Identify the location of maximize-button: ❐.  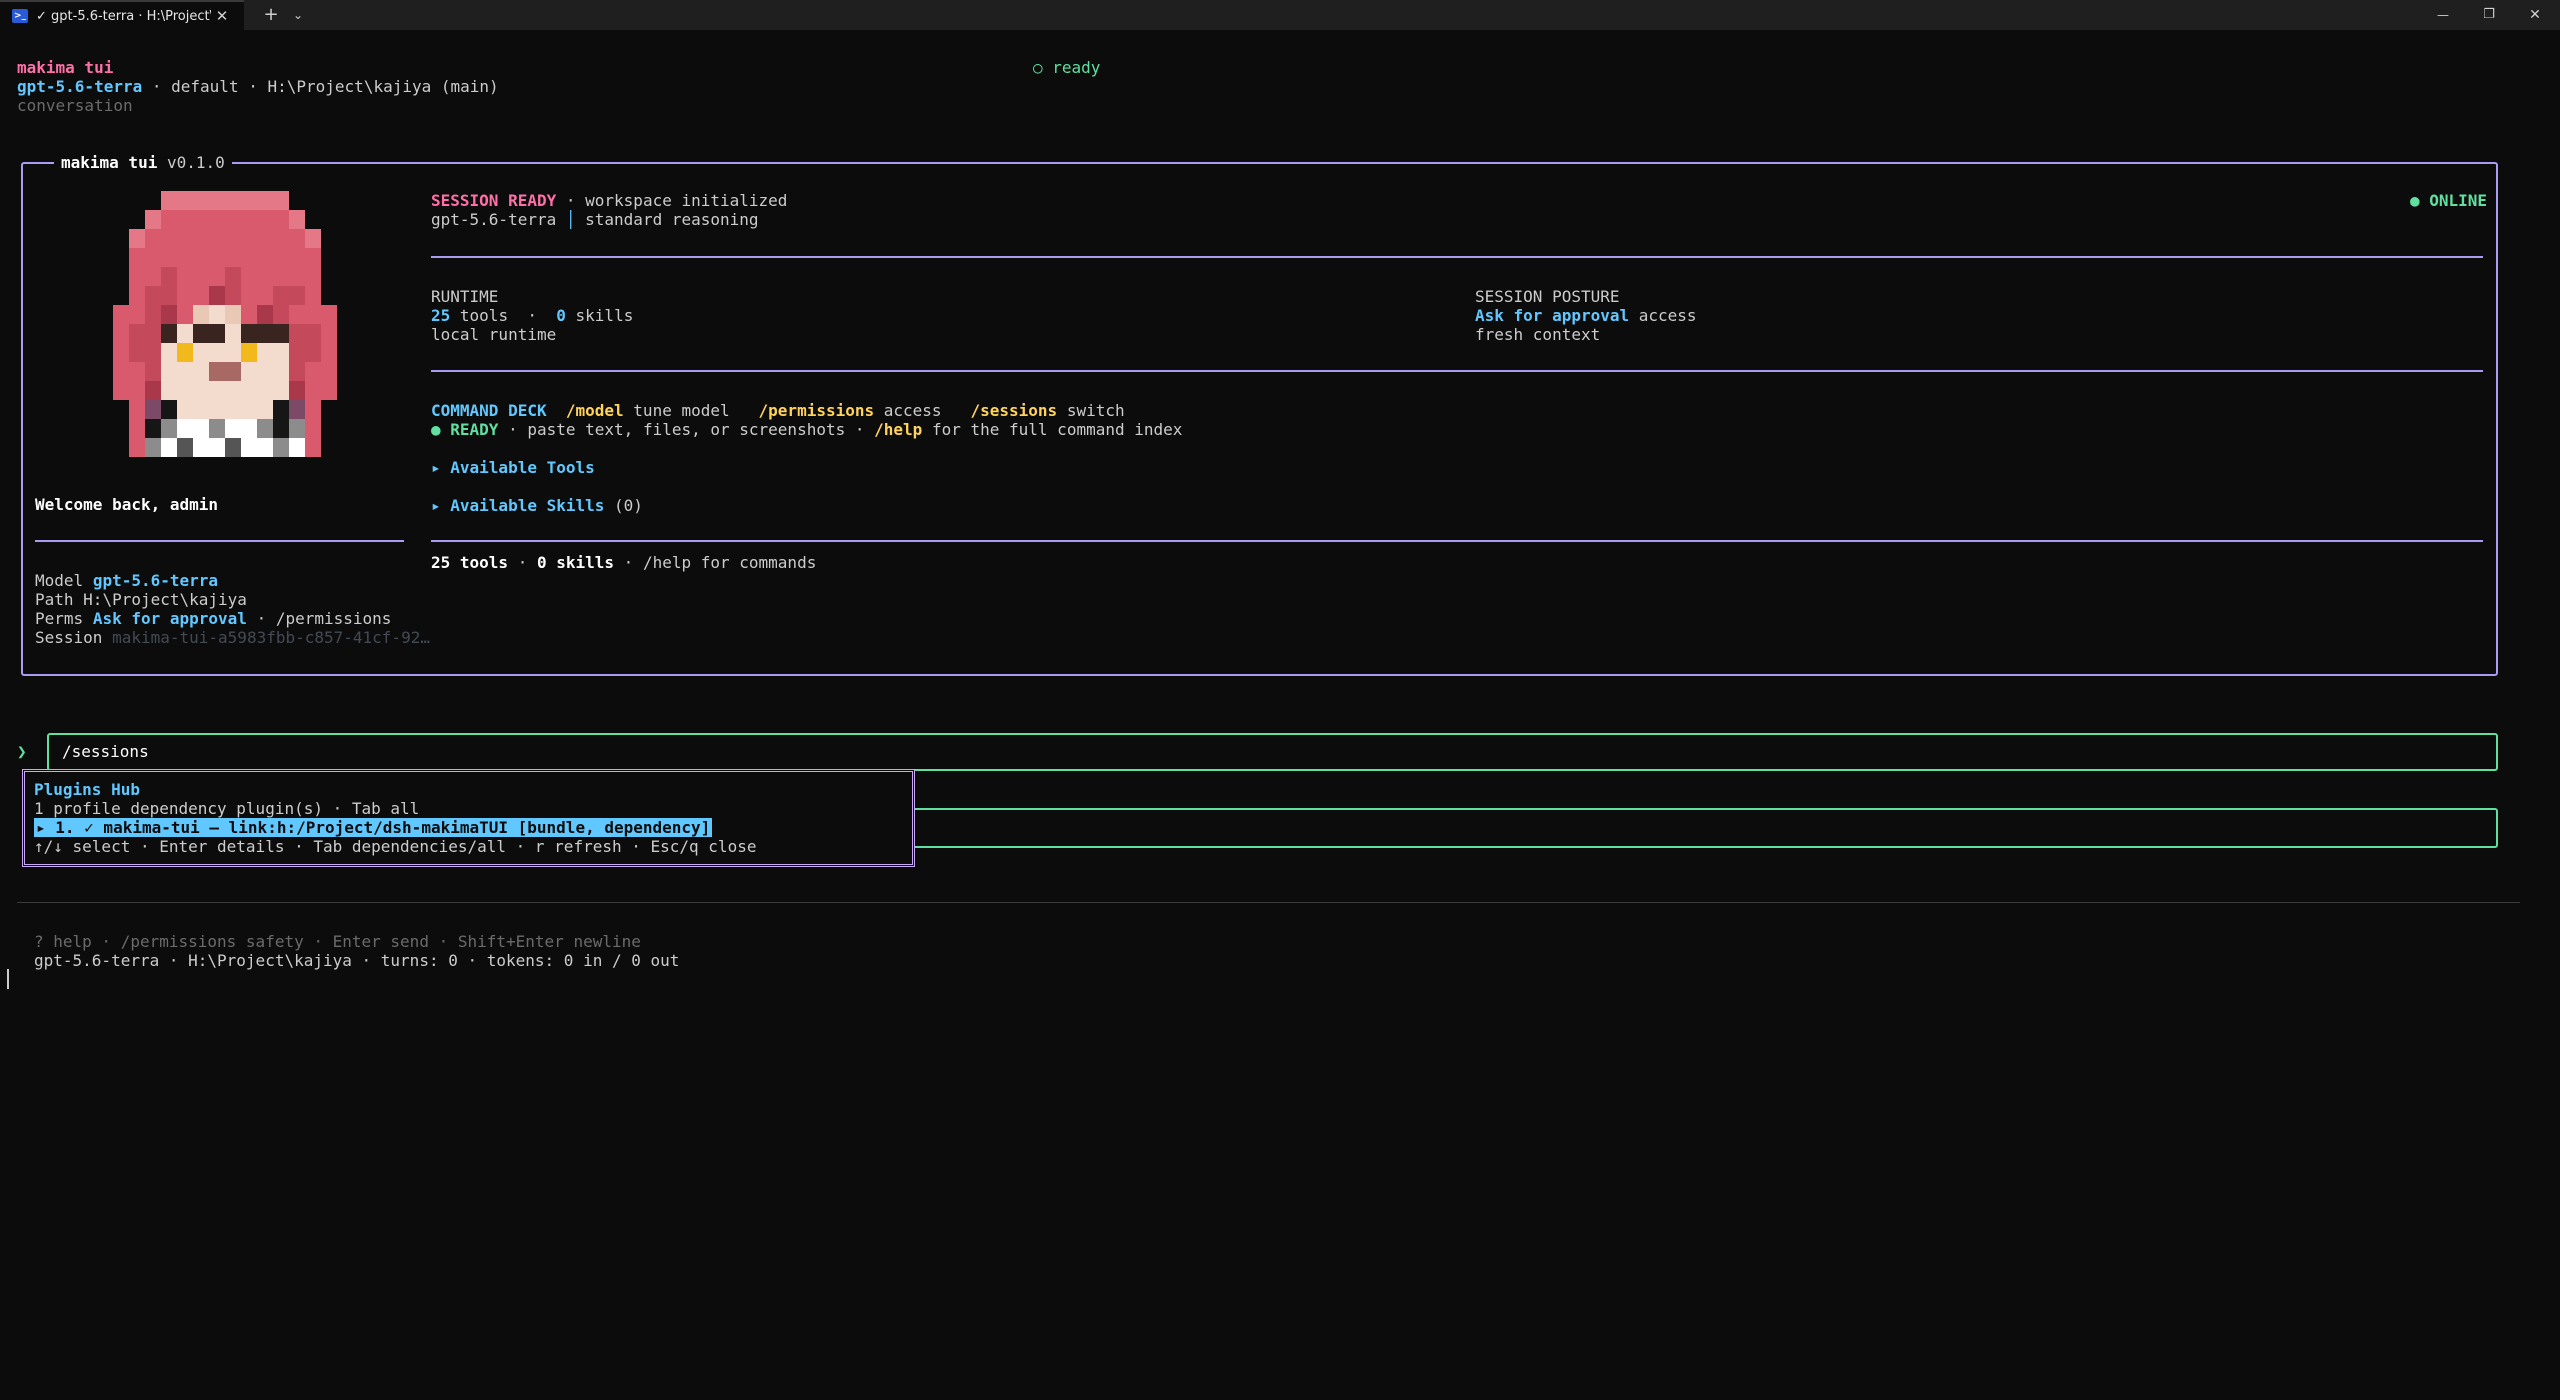
(2489, 15).